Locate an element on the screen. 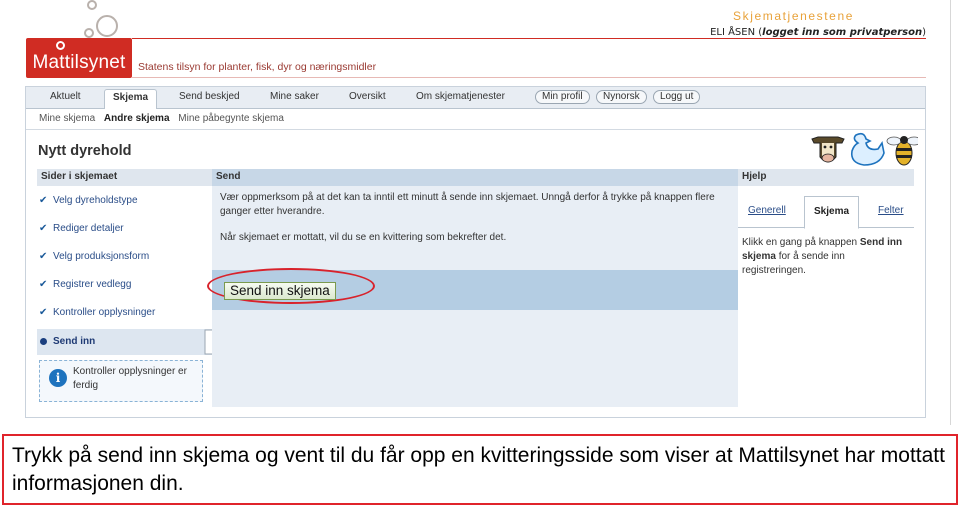 The height and width of the screenshot is (507, 960). subnav-andre-skjema: Andre skjema is located at coordinates (137, 118).